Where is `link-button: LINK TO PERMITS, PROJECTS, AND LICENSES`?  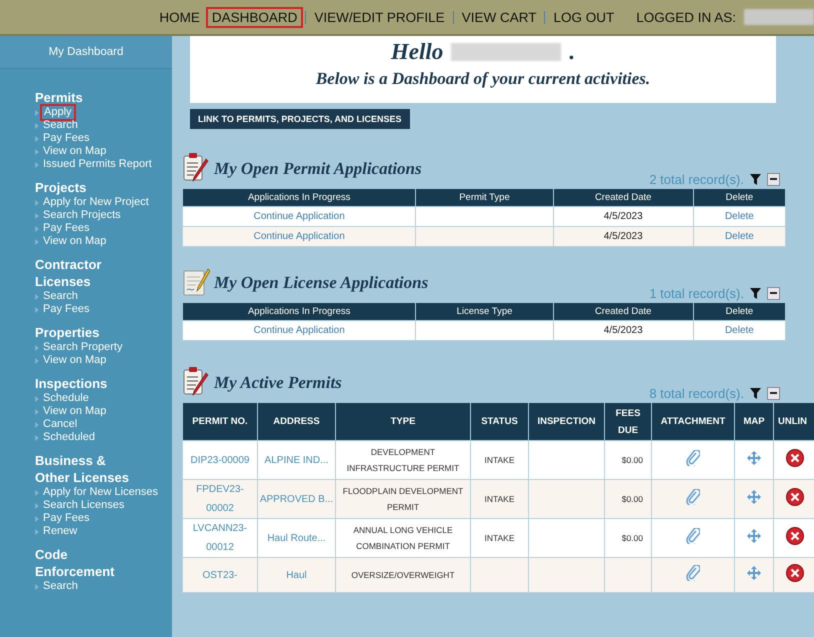 link-button: LINK TO PERMITS, PROJECTS, AND LICENSES is located at coordinates (300, 119).